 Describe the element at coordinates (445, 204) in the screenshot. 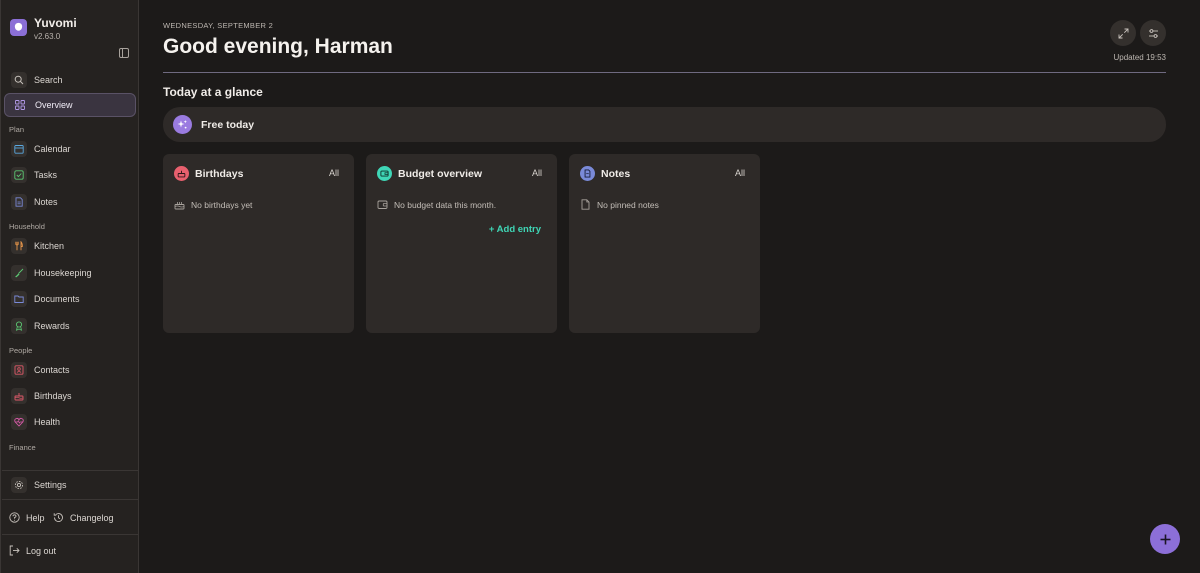

I see `empty-state-text: No budget data this month.` at that location.